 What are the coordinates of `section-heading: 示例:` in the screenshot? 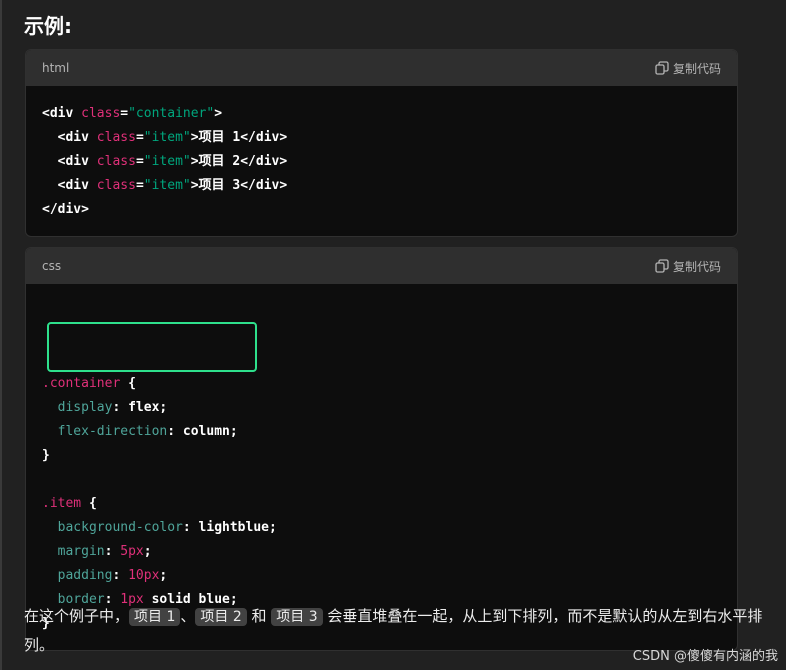 It's located at (48, 26).